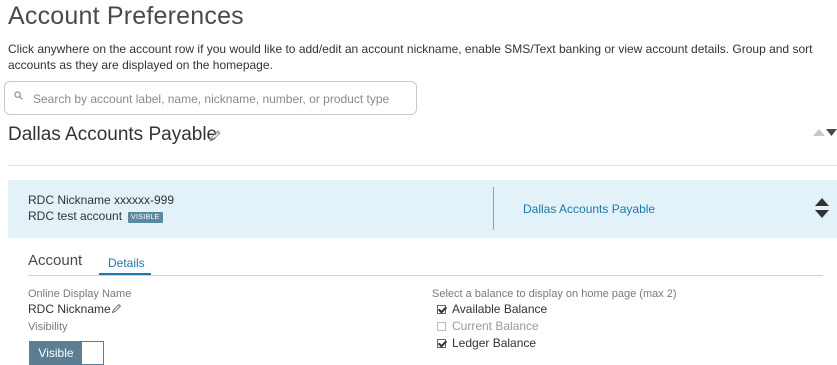 This screenshot has height=365, width=837. Describe the element at coordinates (125, 274) in the screenshot. I see `tab-active-indicator` at that location.